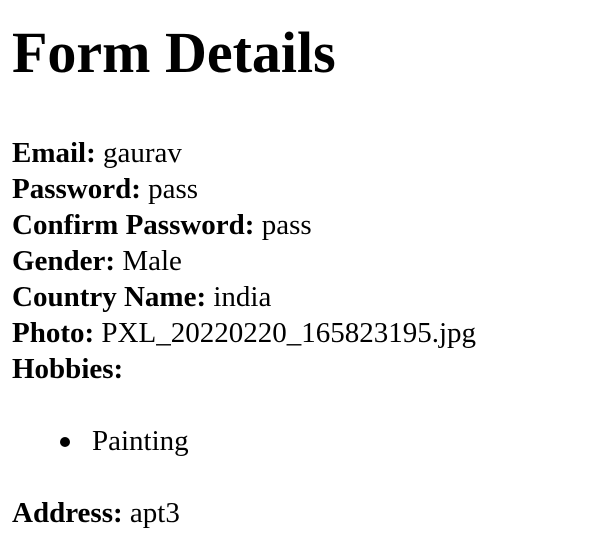  I want to click on password-row: Password: pass, so click(302, 189).